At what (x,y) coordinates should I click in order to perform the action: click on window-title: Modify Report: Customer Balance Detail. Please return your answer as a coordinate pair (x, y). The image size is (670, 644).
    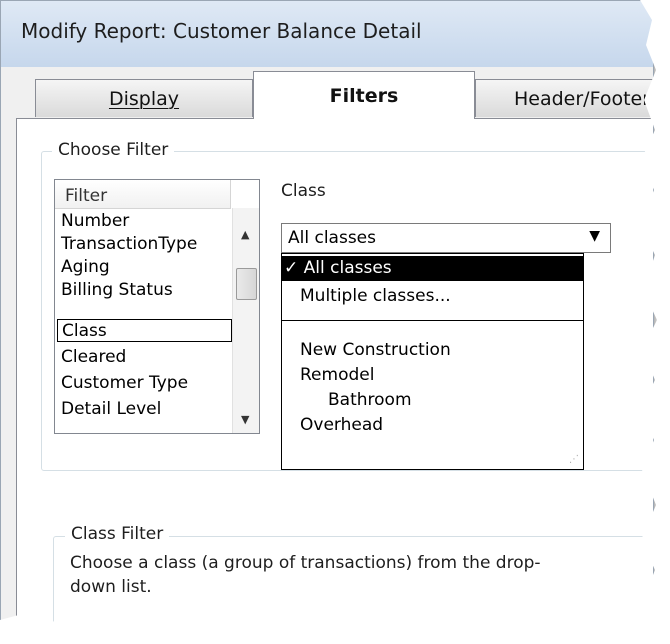
    Looking at the image, I should click on (221, 31).